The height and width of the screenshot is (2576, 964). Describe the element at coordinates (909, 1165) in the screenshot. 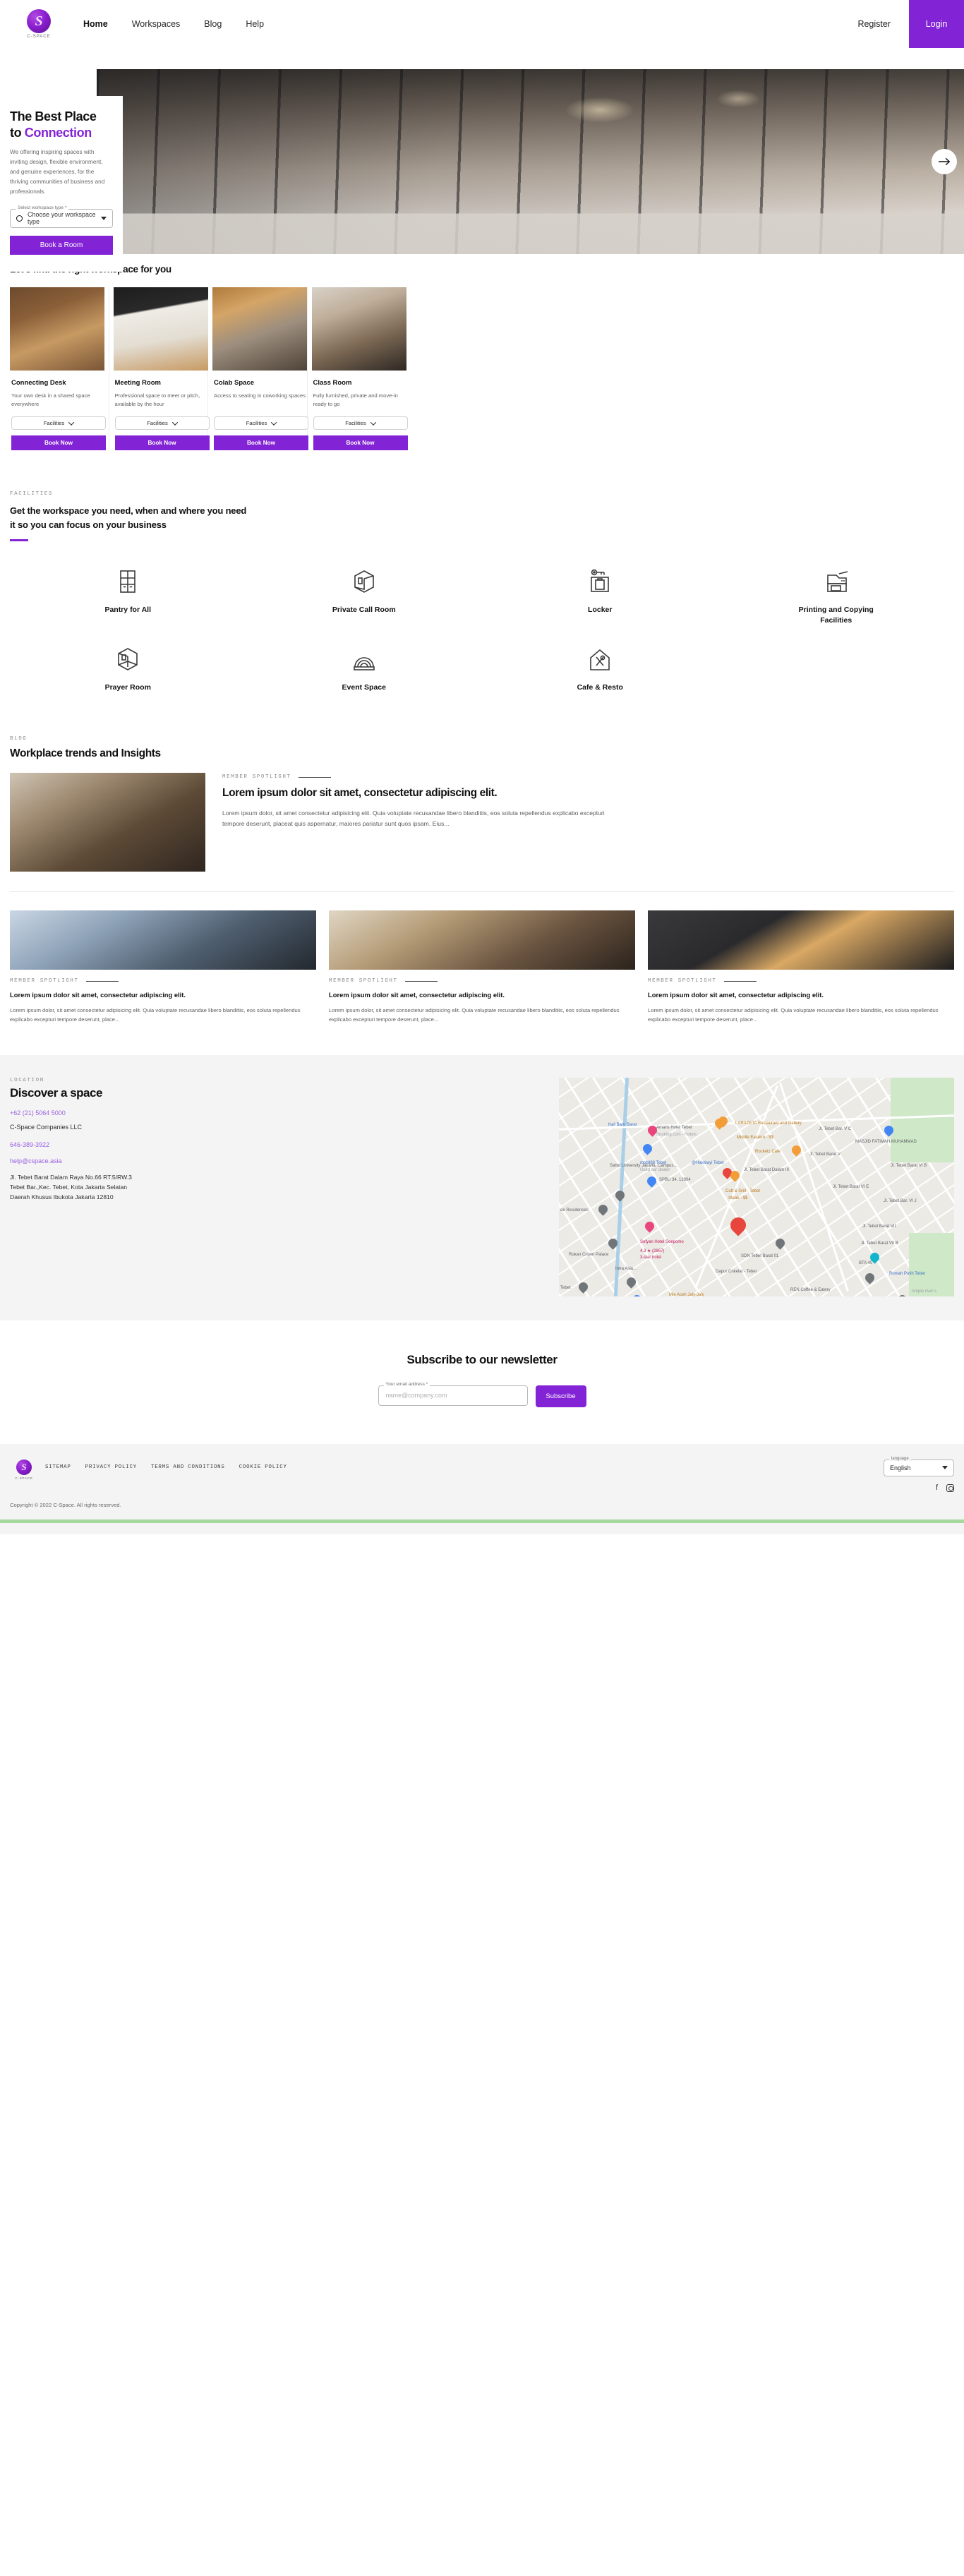

I see `map-label: Jl. Tebet Barat VI B` at that location.